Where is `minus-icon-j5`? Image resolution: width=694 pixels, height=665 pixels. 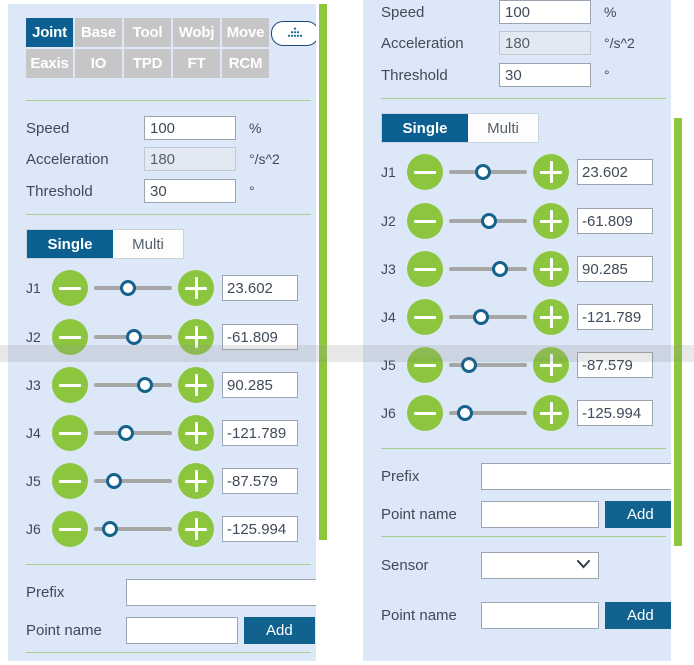 minus-icon-j5 is located at coordinates (70, 481).